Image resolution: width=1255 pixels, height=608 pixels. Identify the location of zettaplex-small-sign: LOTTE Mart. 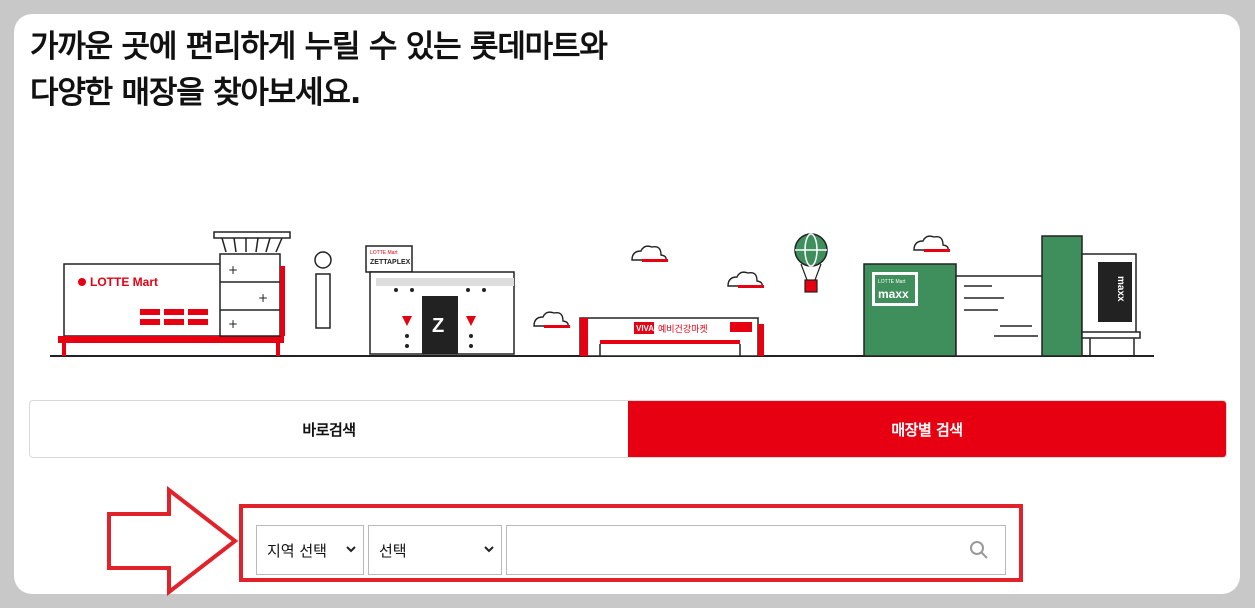
(384, 253).